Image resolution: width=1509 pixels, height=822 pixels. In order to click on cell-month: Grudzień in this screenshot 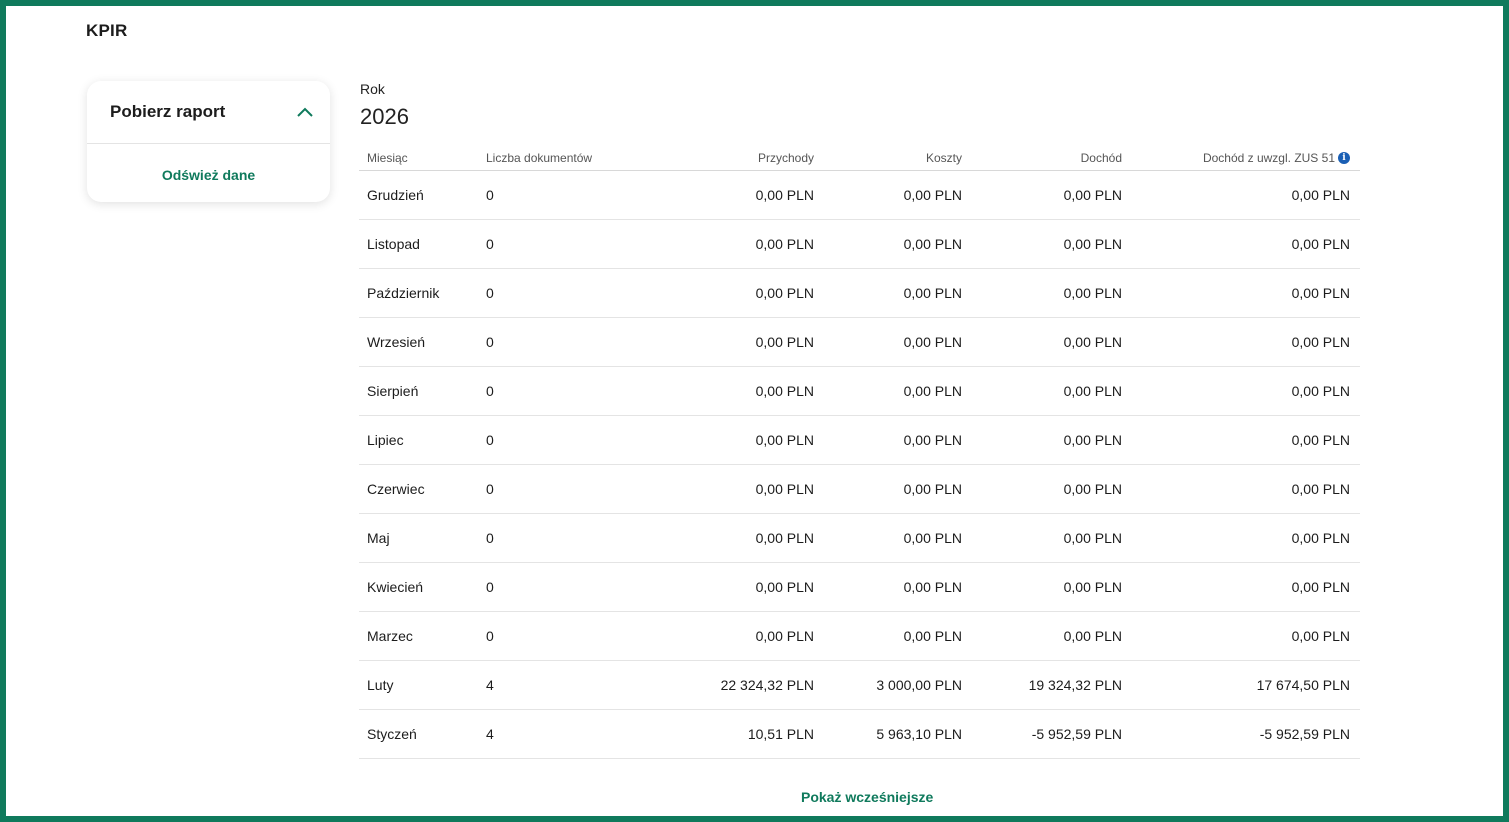, I will do `click(395, 195)`.